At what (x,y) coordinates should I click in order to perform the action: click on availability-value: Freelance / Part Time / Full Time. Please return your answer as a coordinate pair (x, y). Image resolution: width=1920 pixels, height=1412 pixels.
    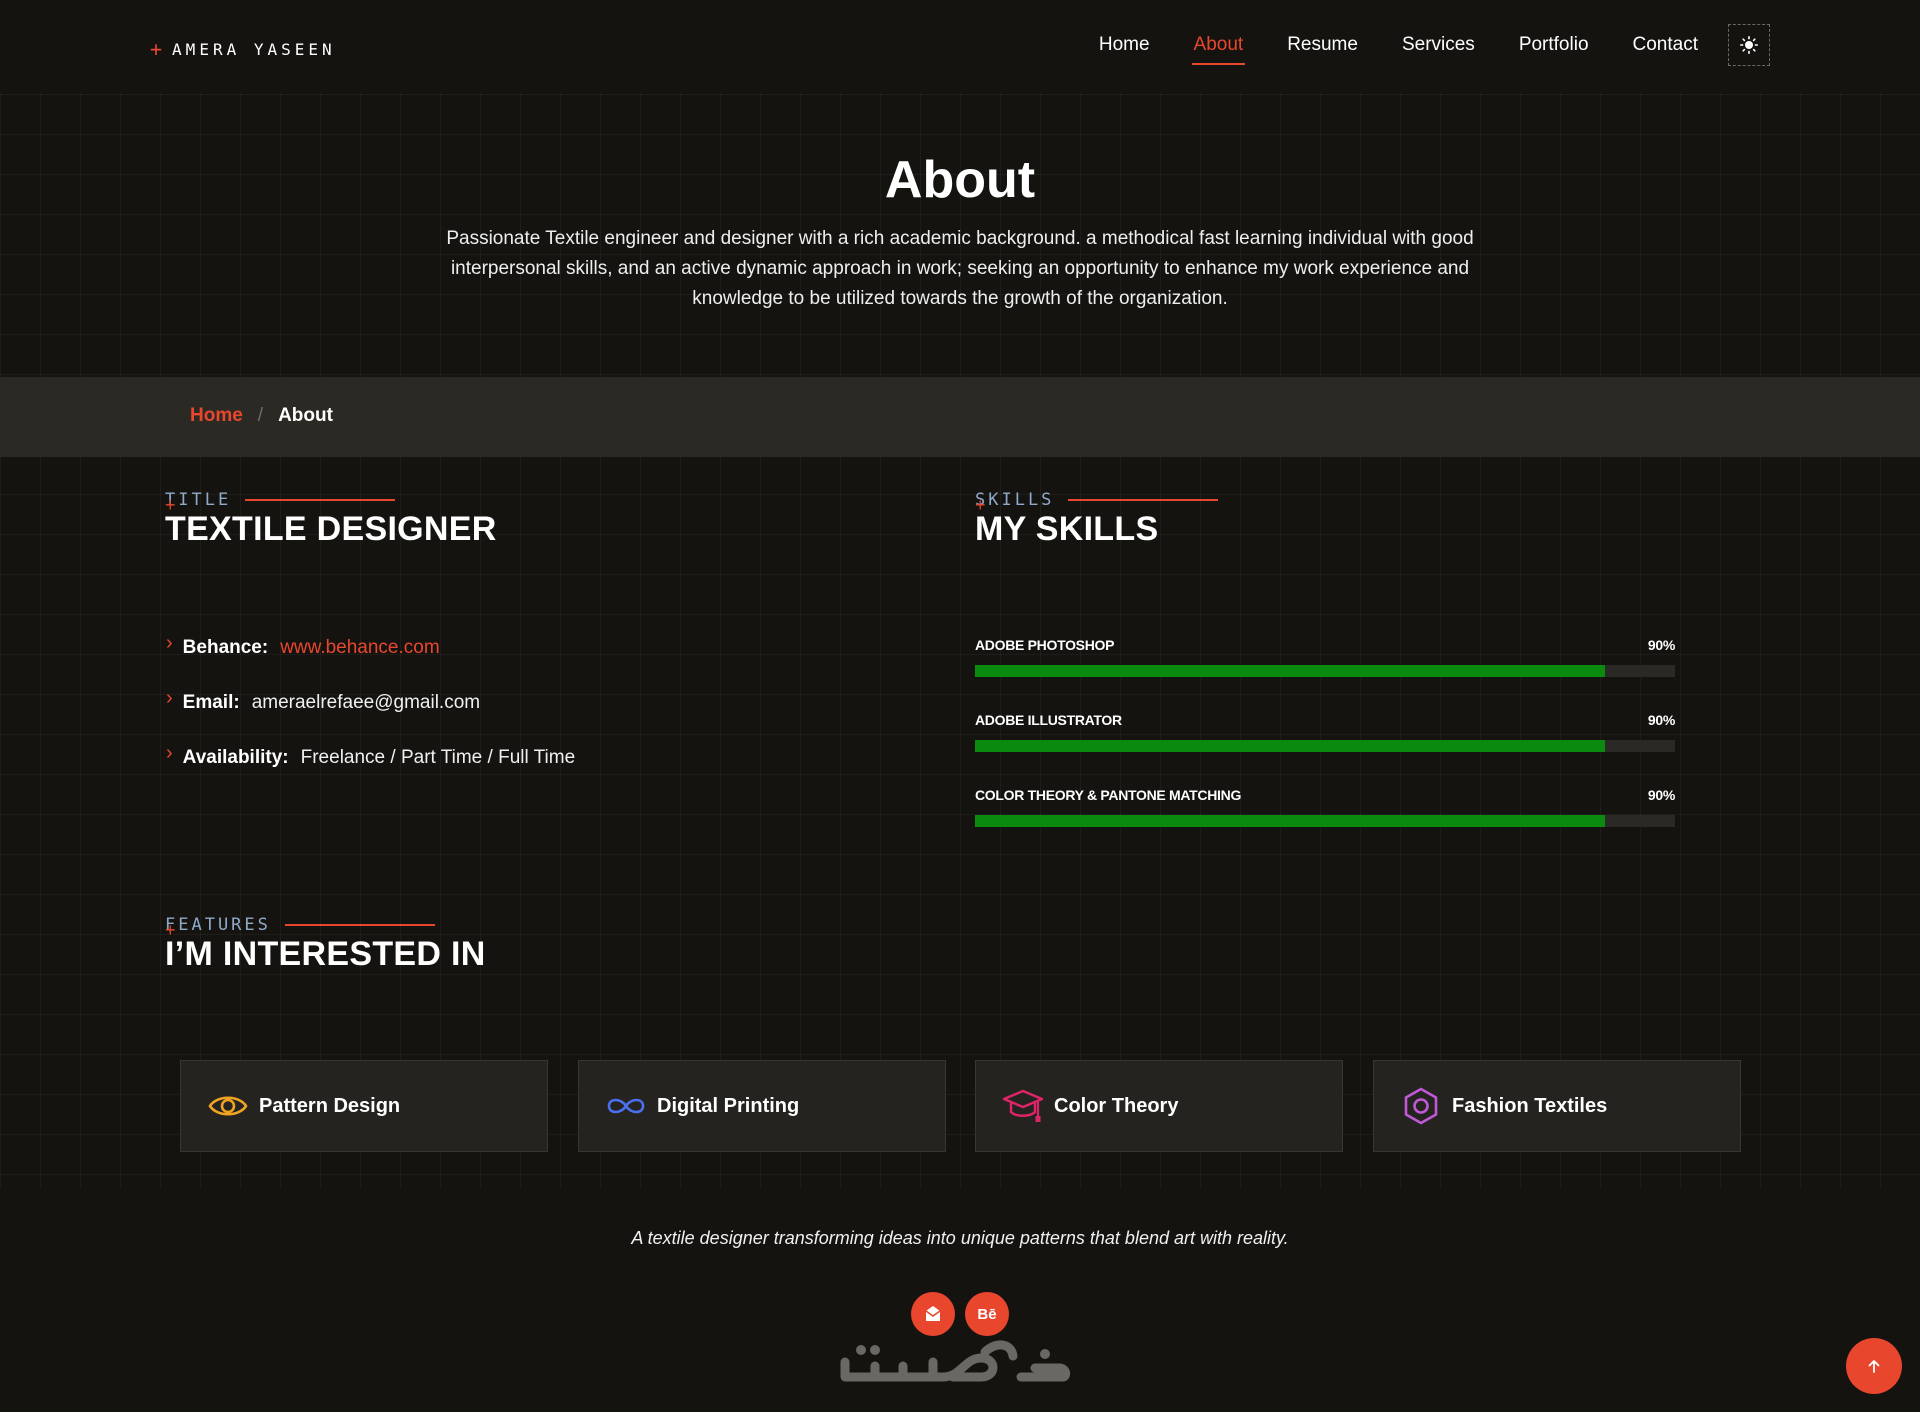
    Looking at the image, I should click on (438, 757).